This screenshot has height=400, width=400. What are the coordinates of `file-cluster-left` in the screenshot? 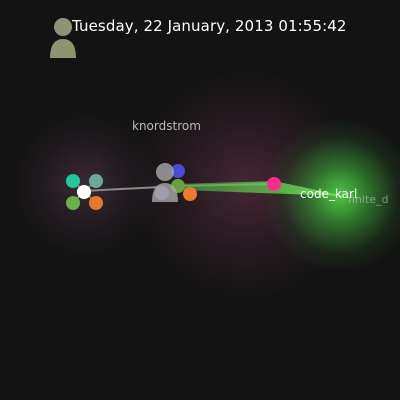 It's located at (84, 192).